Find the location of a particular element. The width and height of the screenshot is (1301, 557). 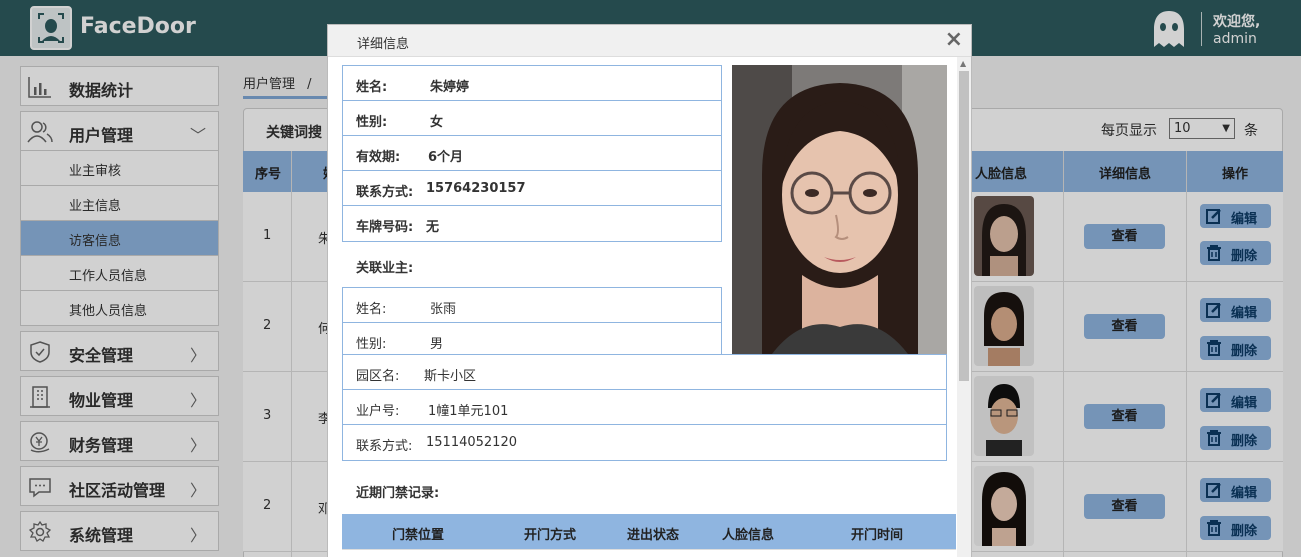

field-value: 张雨 is located at coordinates (443, 309).